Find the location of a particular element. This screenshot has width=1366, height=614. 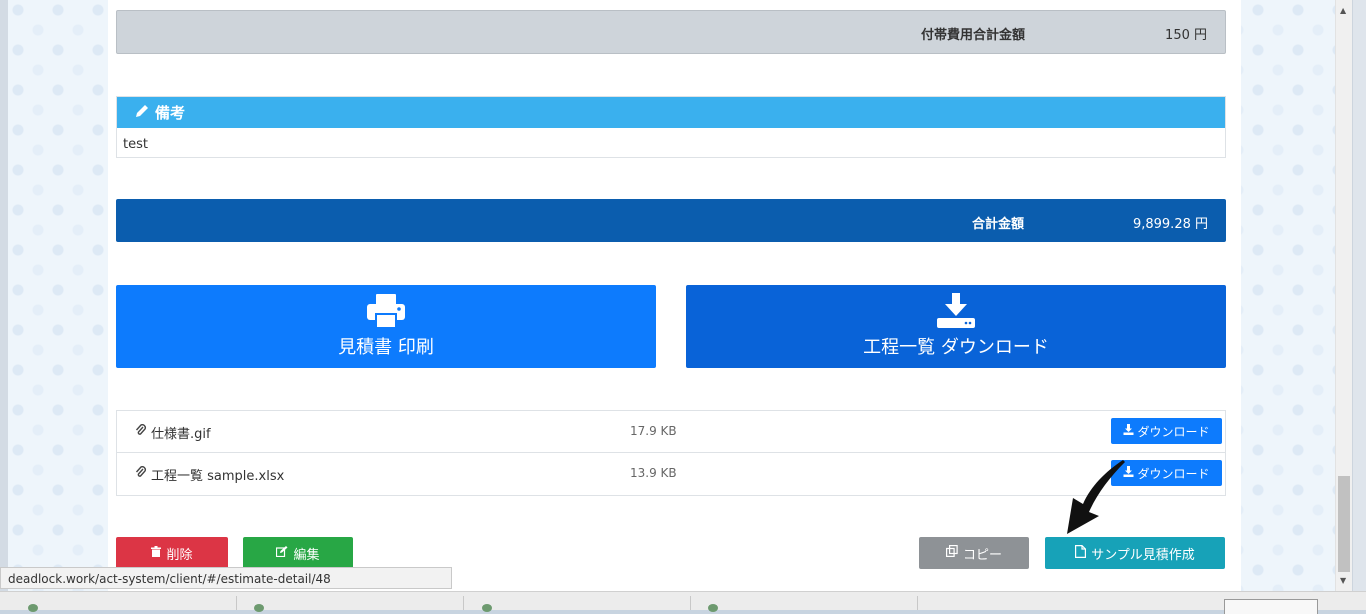

scrollbar-thumb is located at coordinates (1344, 524).